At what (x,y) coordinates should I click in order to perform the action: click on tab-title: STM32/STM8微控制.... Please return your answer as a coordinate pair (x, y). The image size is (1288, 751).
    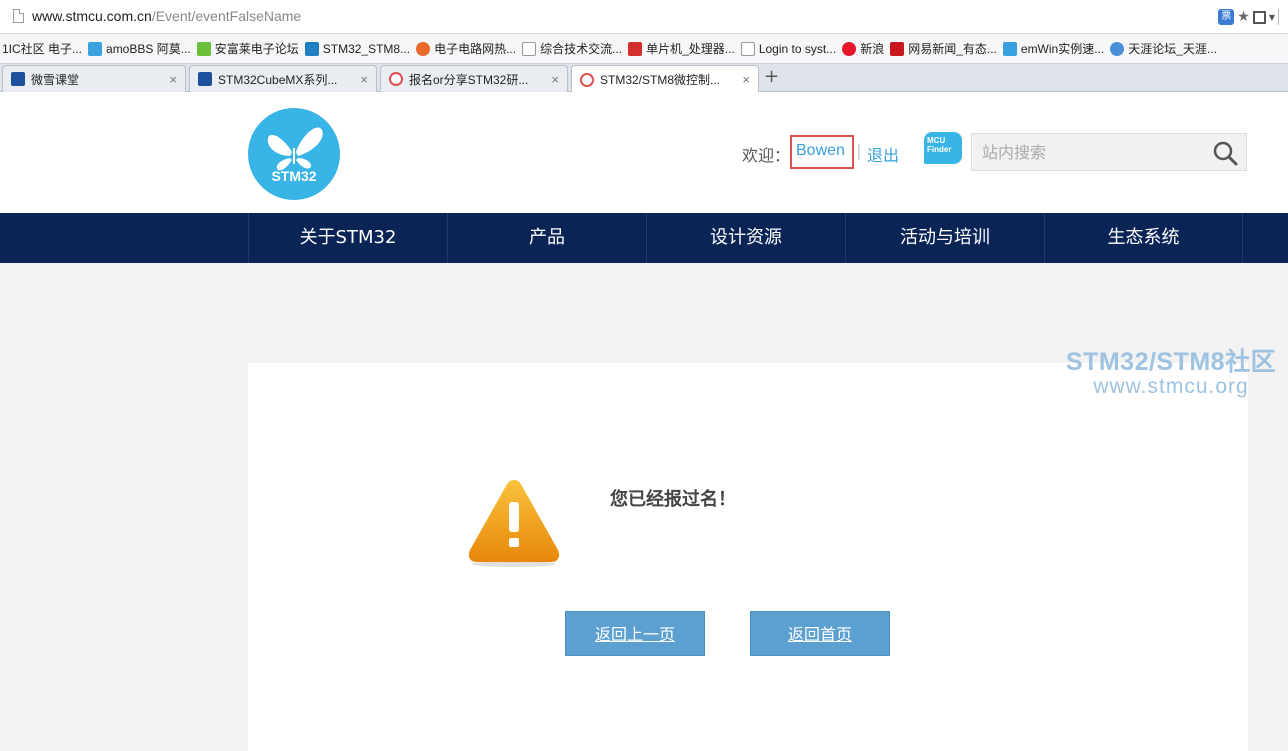
    Looking at the image, I should click on (660, 80).